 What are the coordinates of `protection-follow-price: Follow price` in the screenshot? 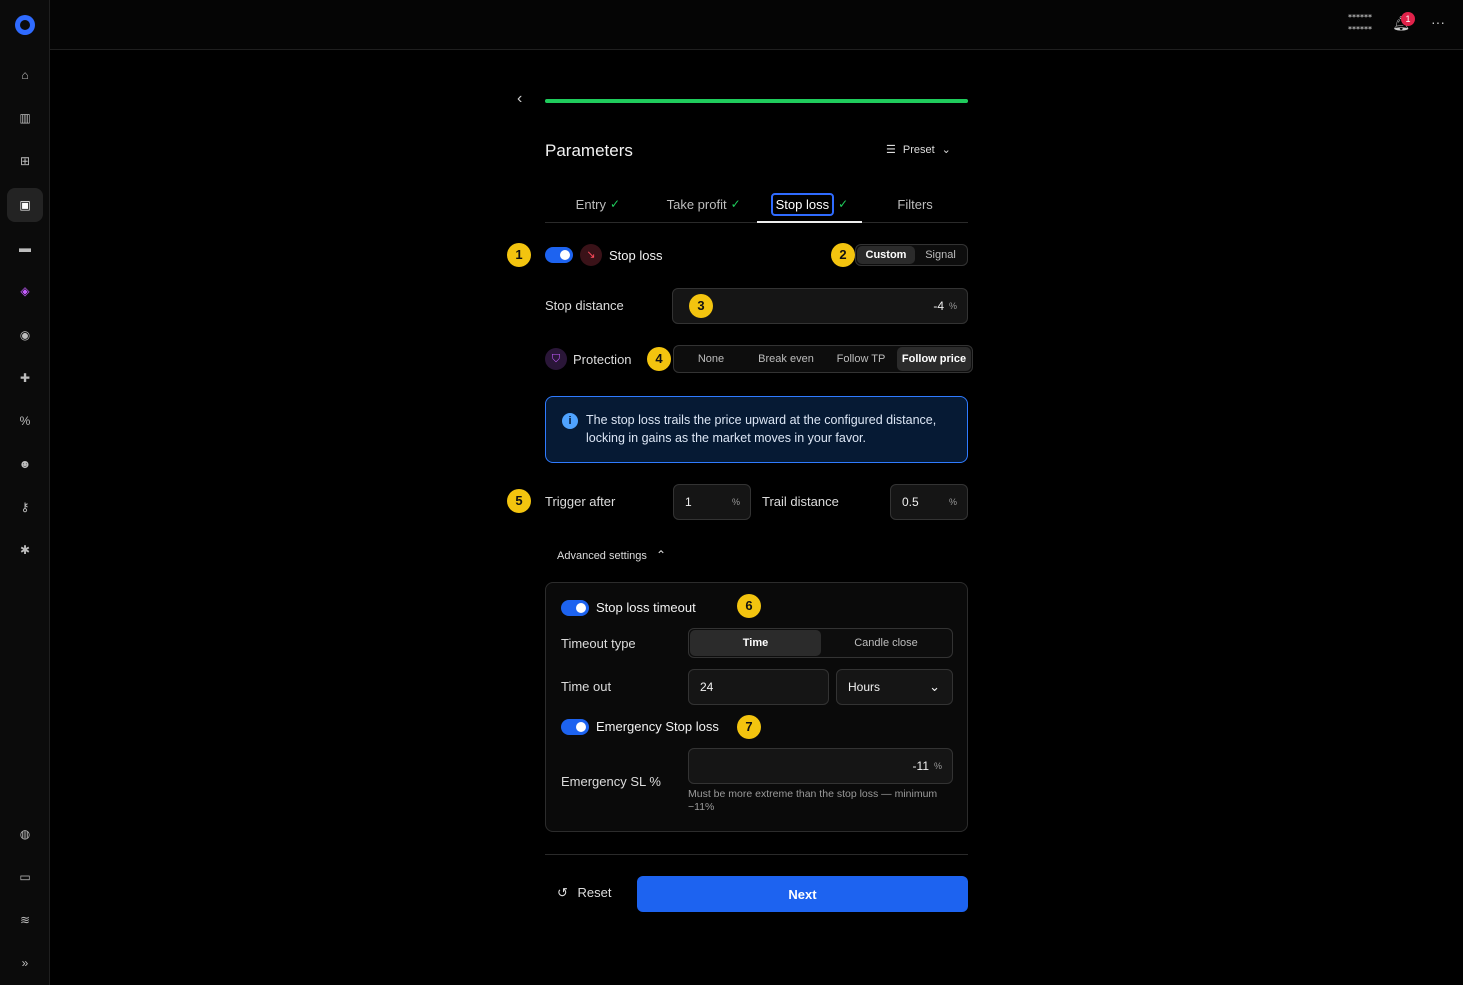 It's located at (934, 359).